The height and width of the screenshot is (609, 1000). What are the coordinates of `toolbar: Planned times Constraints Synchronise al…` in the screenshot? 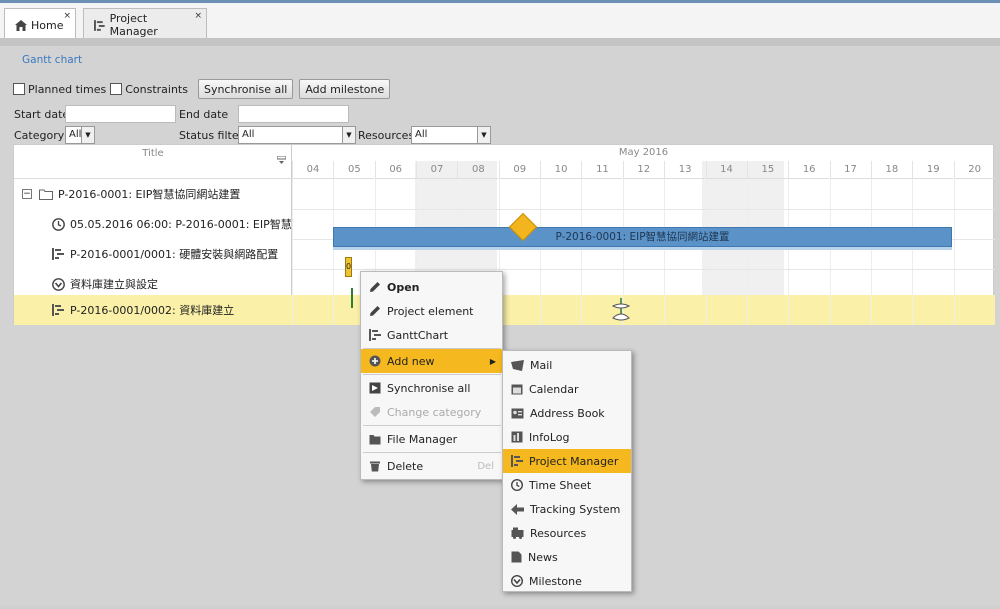 It's located at (202, 89).